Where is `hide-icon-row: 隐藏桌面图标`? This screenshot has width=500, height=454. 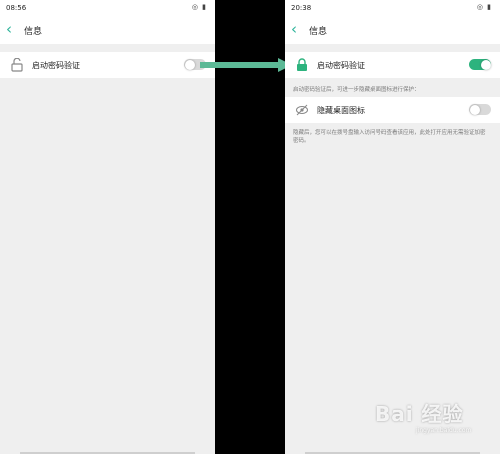
hide-icon-row: 隐藏桌面图标 is located at coordinates (392, 110).